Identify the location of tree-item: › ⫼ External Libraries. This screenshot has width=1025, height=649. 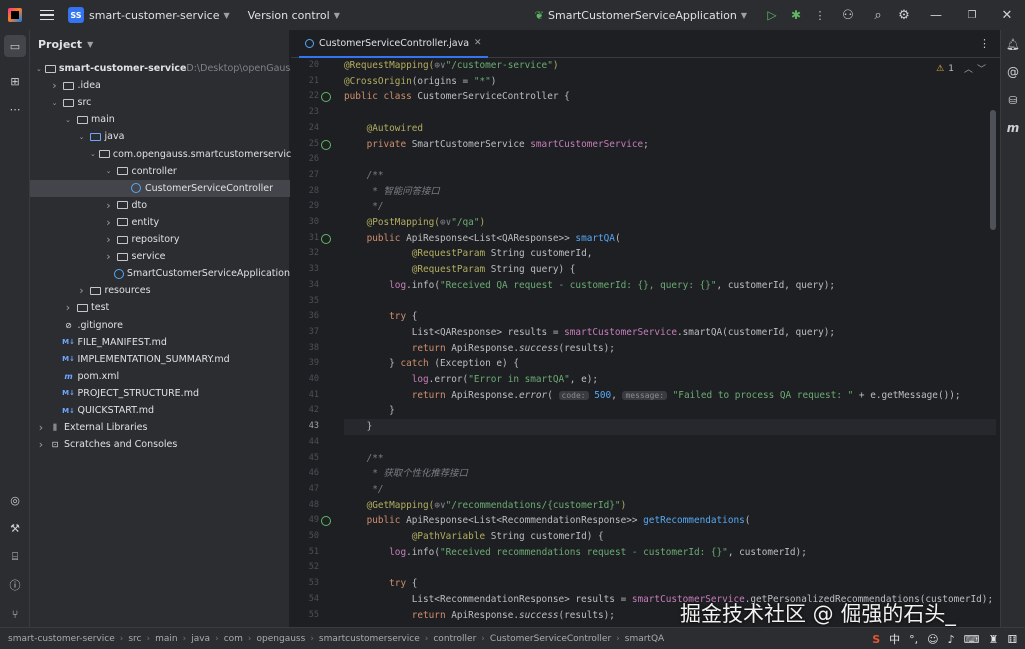
(160, 427).